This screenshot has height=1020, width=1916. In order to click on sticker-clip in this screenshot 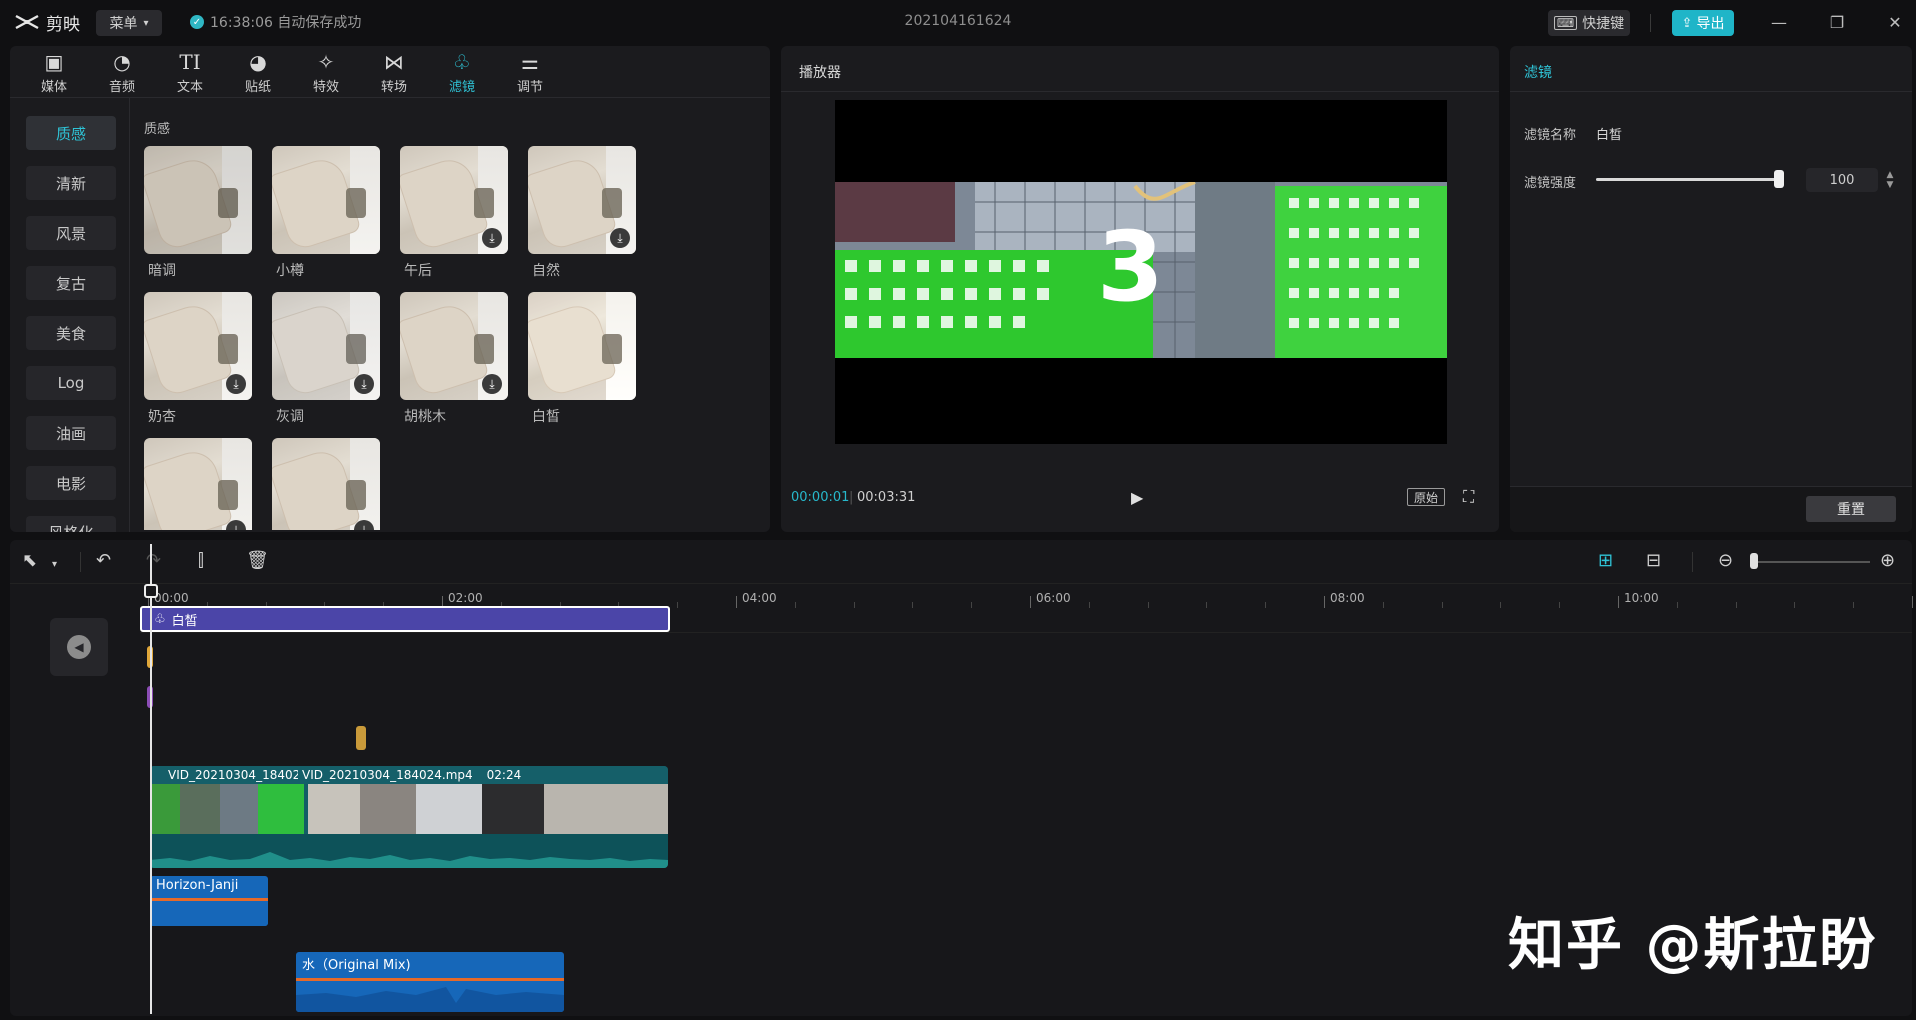, I will do `click(361, 738)`.